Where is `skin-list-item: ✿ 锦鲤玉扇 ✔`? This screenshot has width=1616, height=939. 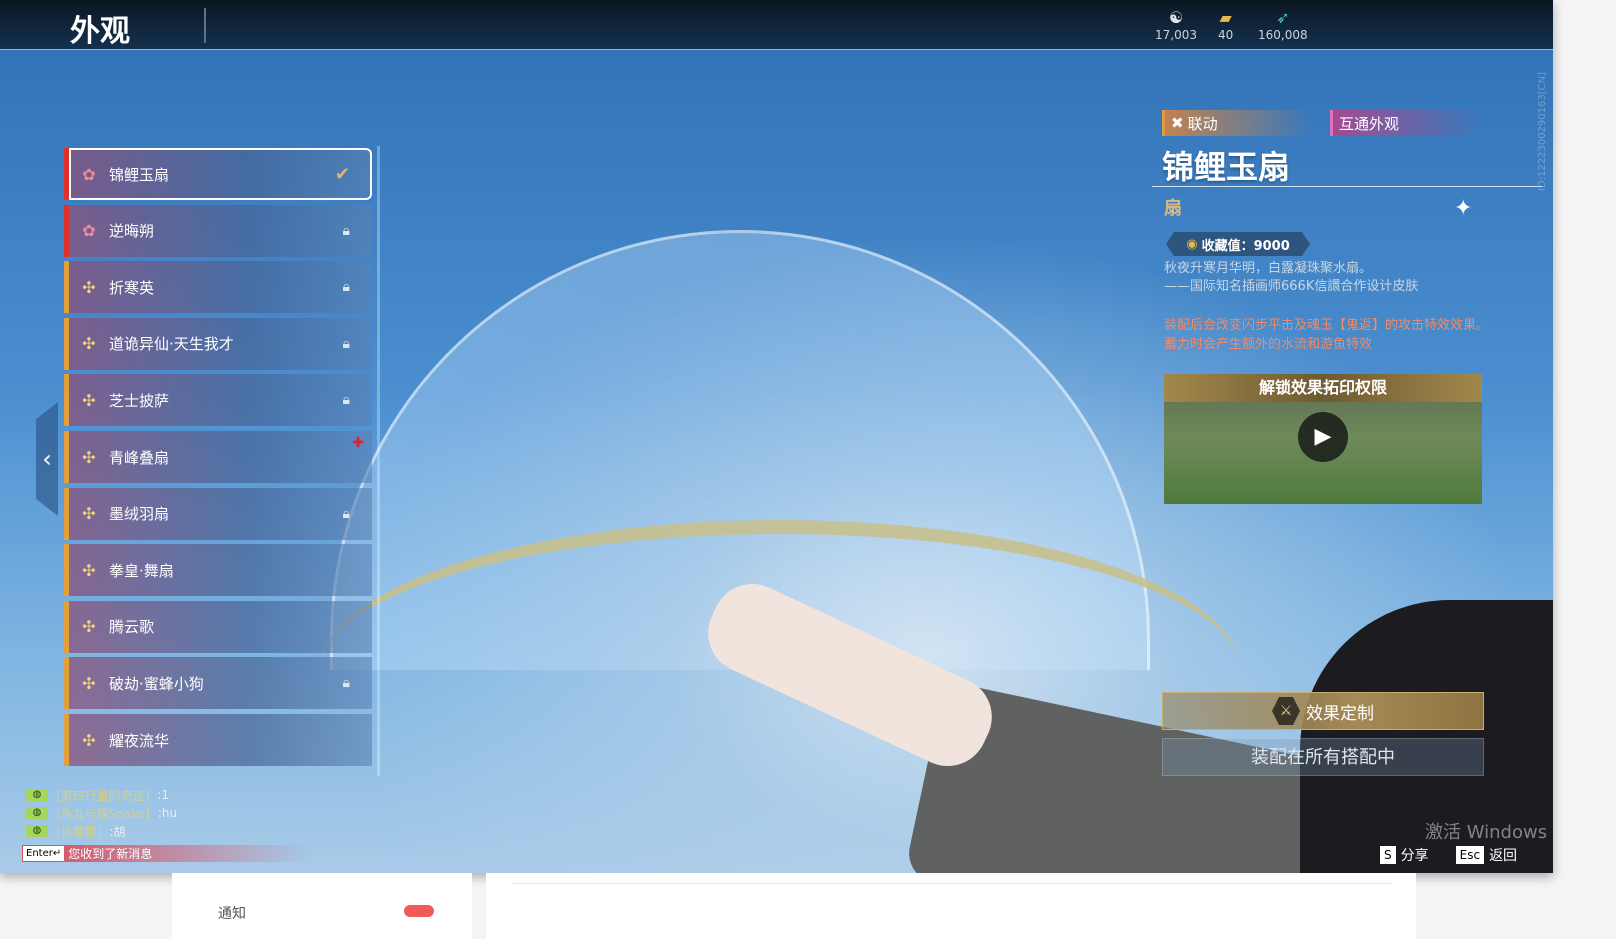
skin-list-item: ✿ 锦鲤玉扇 ✔ is located at coordinates (218, 174).